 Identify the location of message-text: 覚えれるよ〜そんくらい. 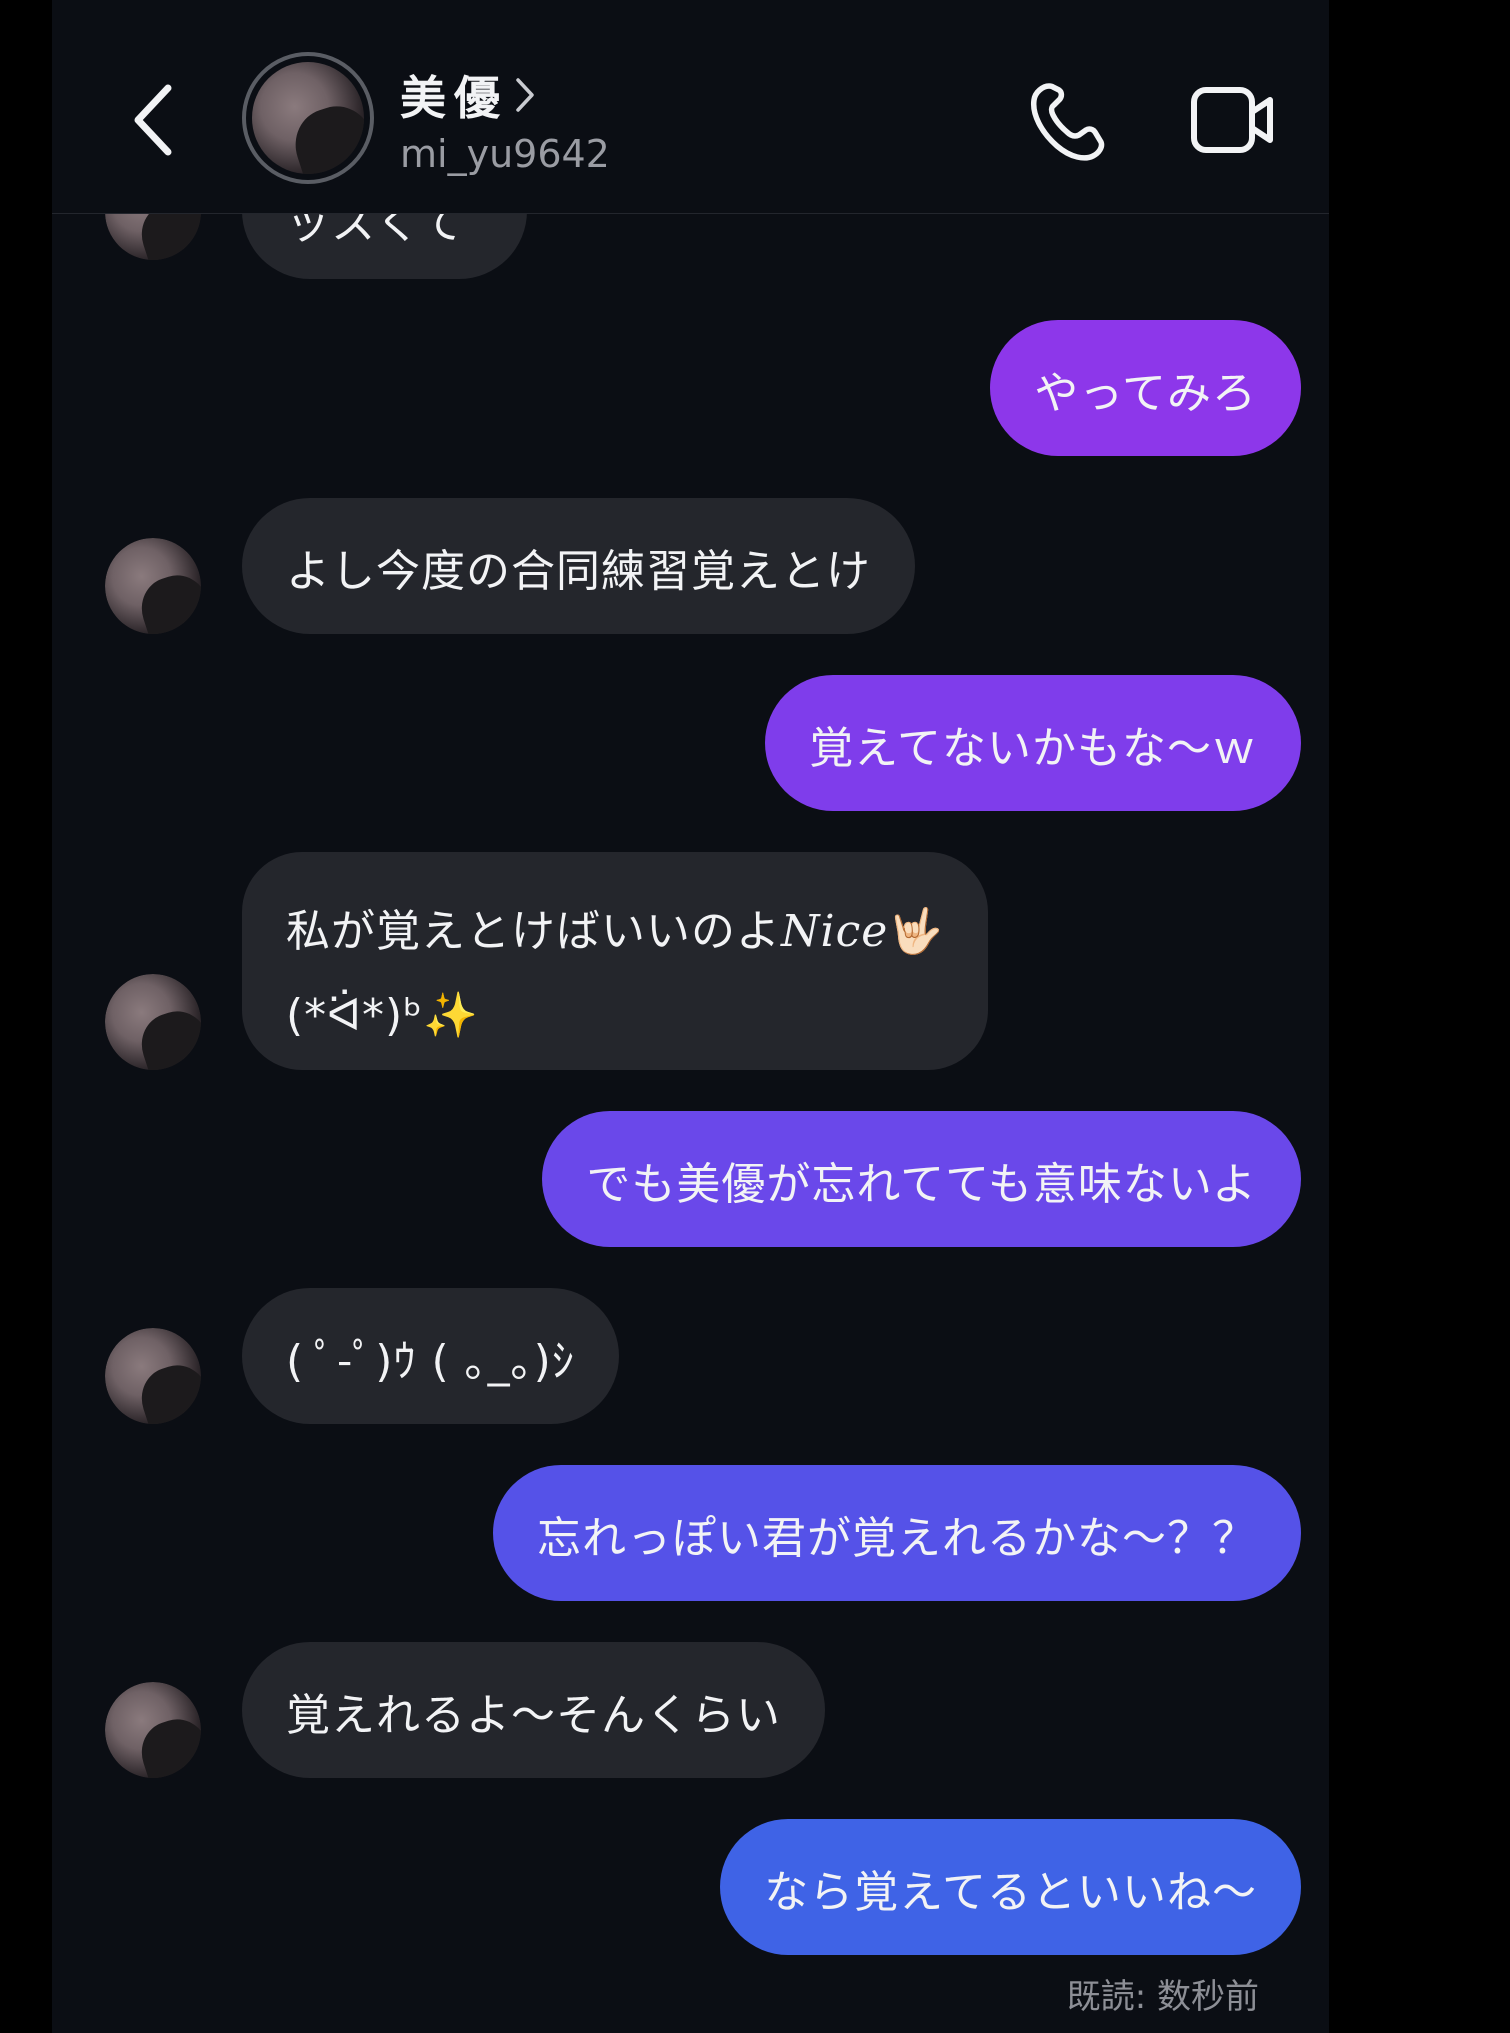
(533, 1715).